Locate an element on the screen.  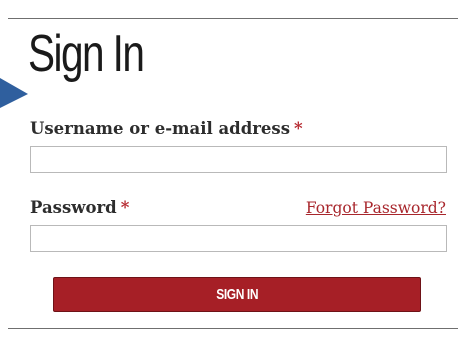
arrow-icon is located at coordinates (14, 93).